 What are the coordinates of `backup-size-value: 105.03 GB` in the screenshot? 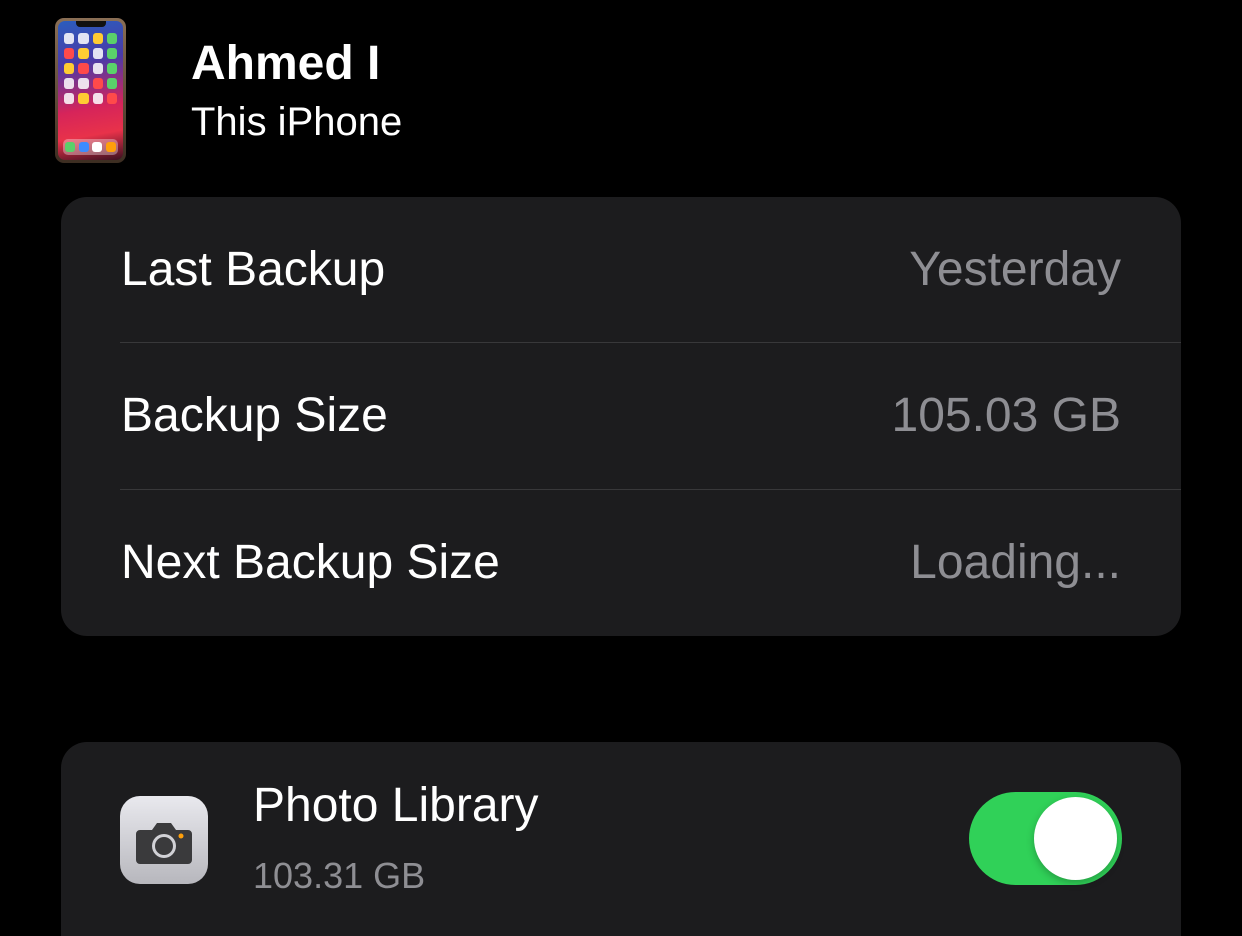 It's located at (1006, 415).